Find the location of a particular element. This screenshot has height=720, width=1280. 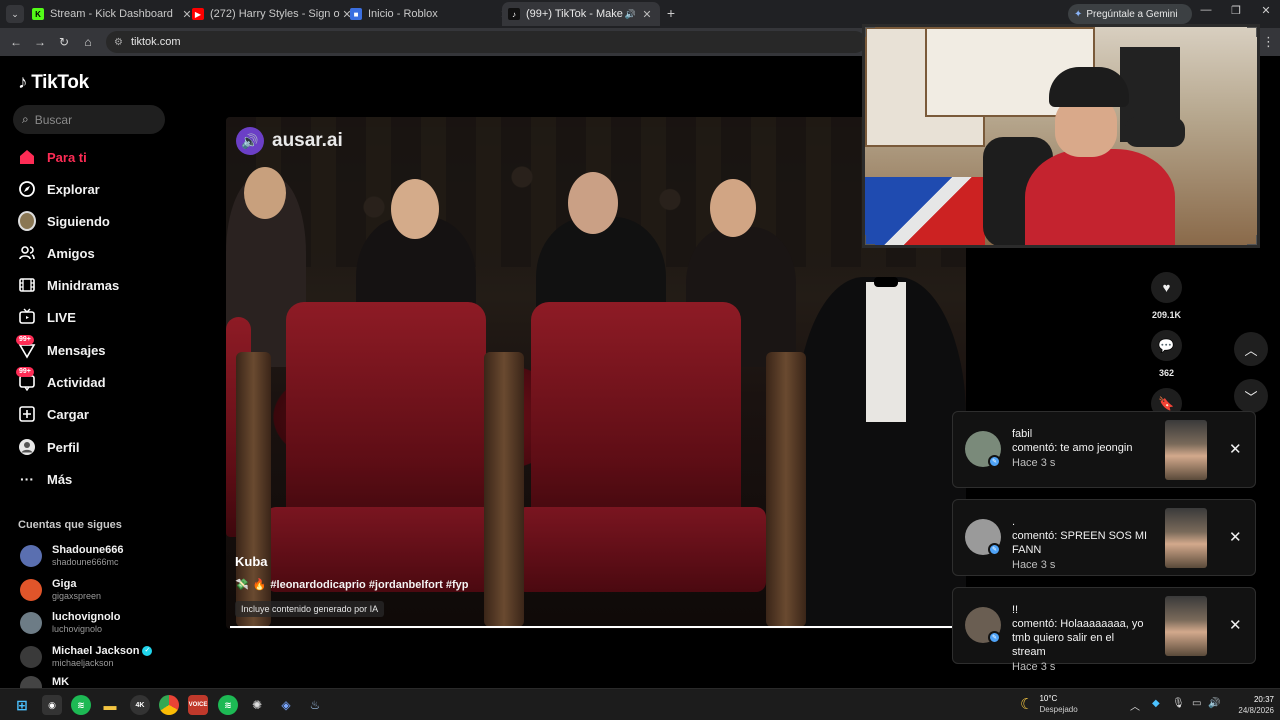

maximize-button: ❐ is located at coordinates (1236, 10).